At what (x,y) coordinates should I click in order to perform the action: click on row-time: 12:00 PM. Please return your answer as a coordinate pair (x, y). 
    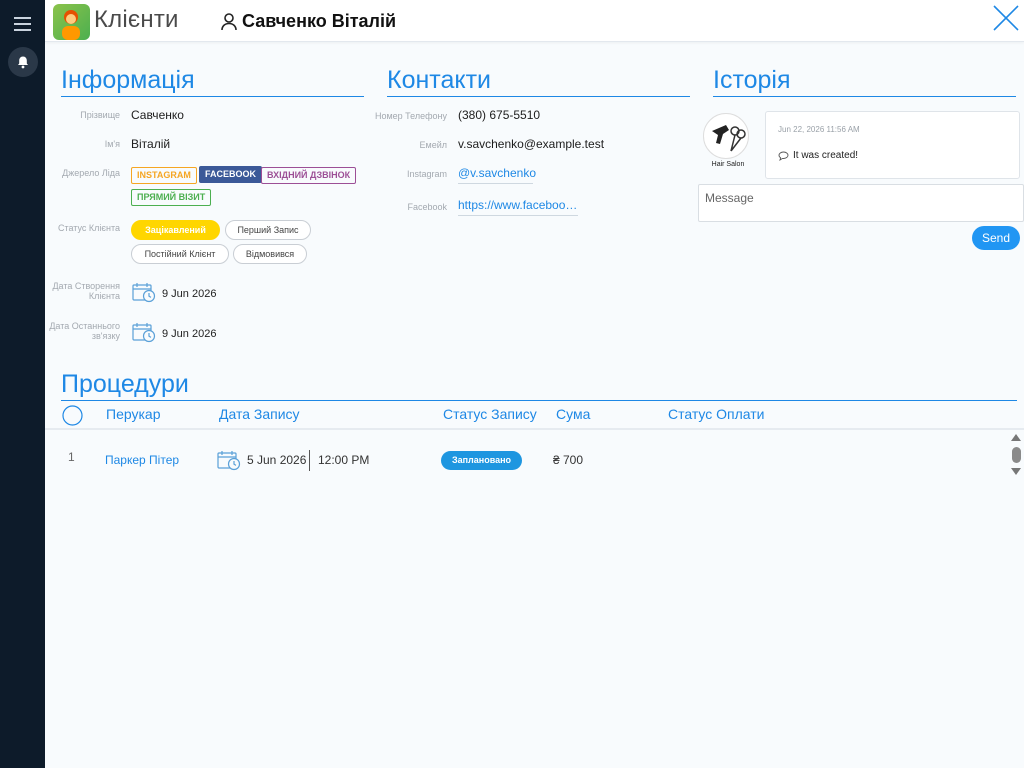
    Looking at the image, I should click on (344, 460).